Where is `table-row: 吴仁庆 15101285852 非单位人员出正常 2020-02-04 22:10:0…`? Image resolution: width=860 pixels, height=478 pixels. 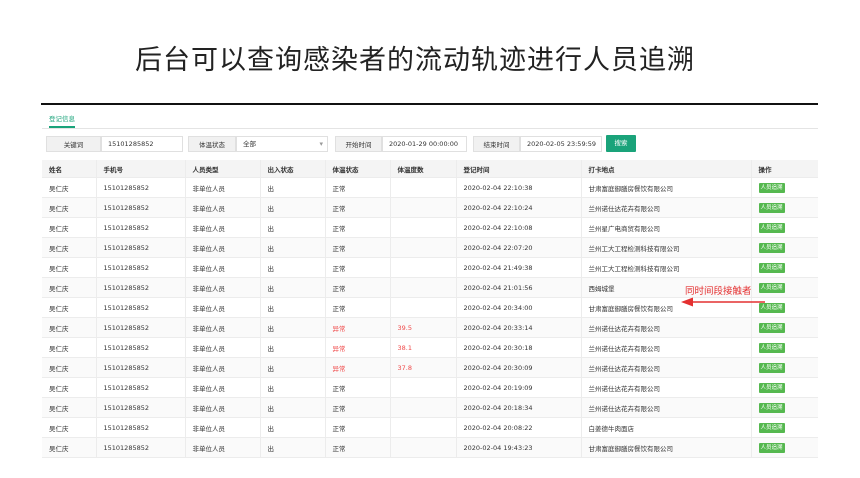 table-row: 吴仁庆 15101285852 非单位人员出正常 2020-02-04 22:10:0… is located at coordinates (430, 227).